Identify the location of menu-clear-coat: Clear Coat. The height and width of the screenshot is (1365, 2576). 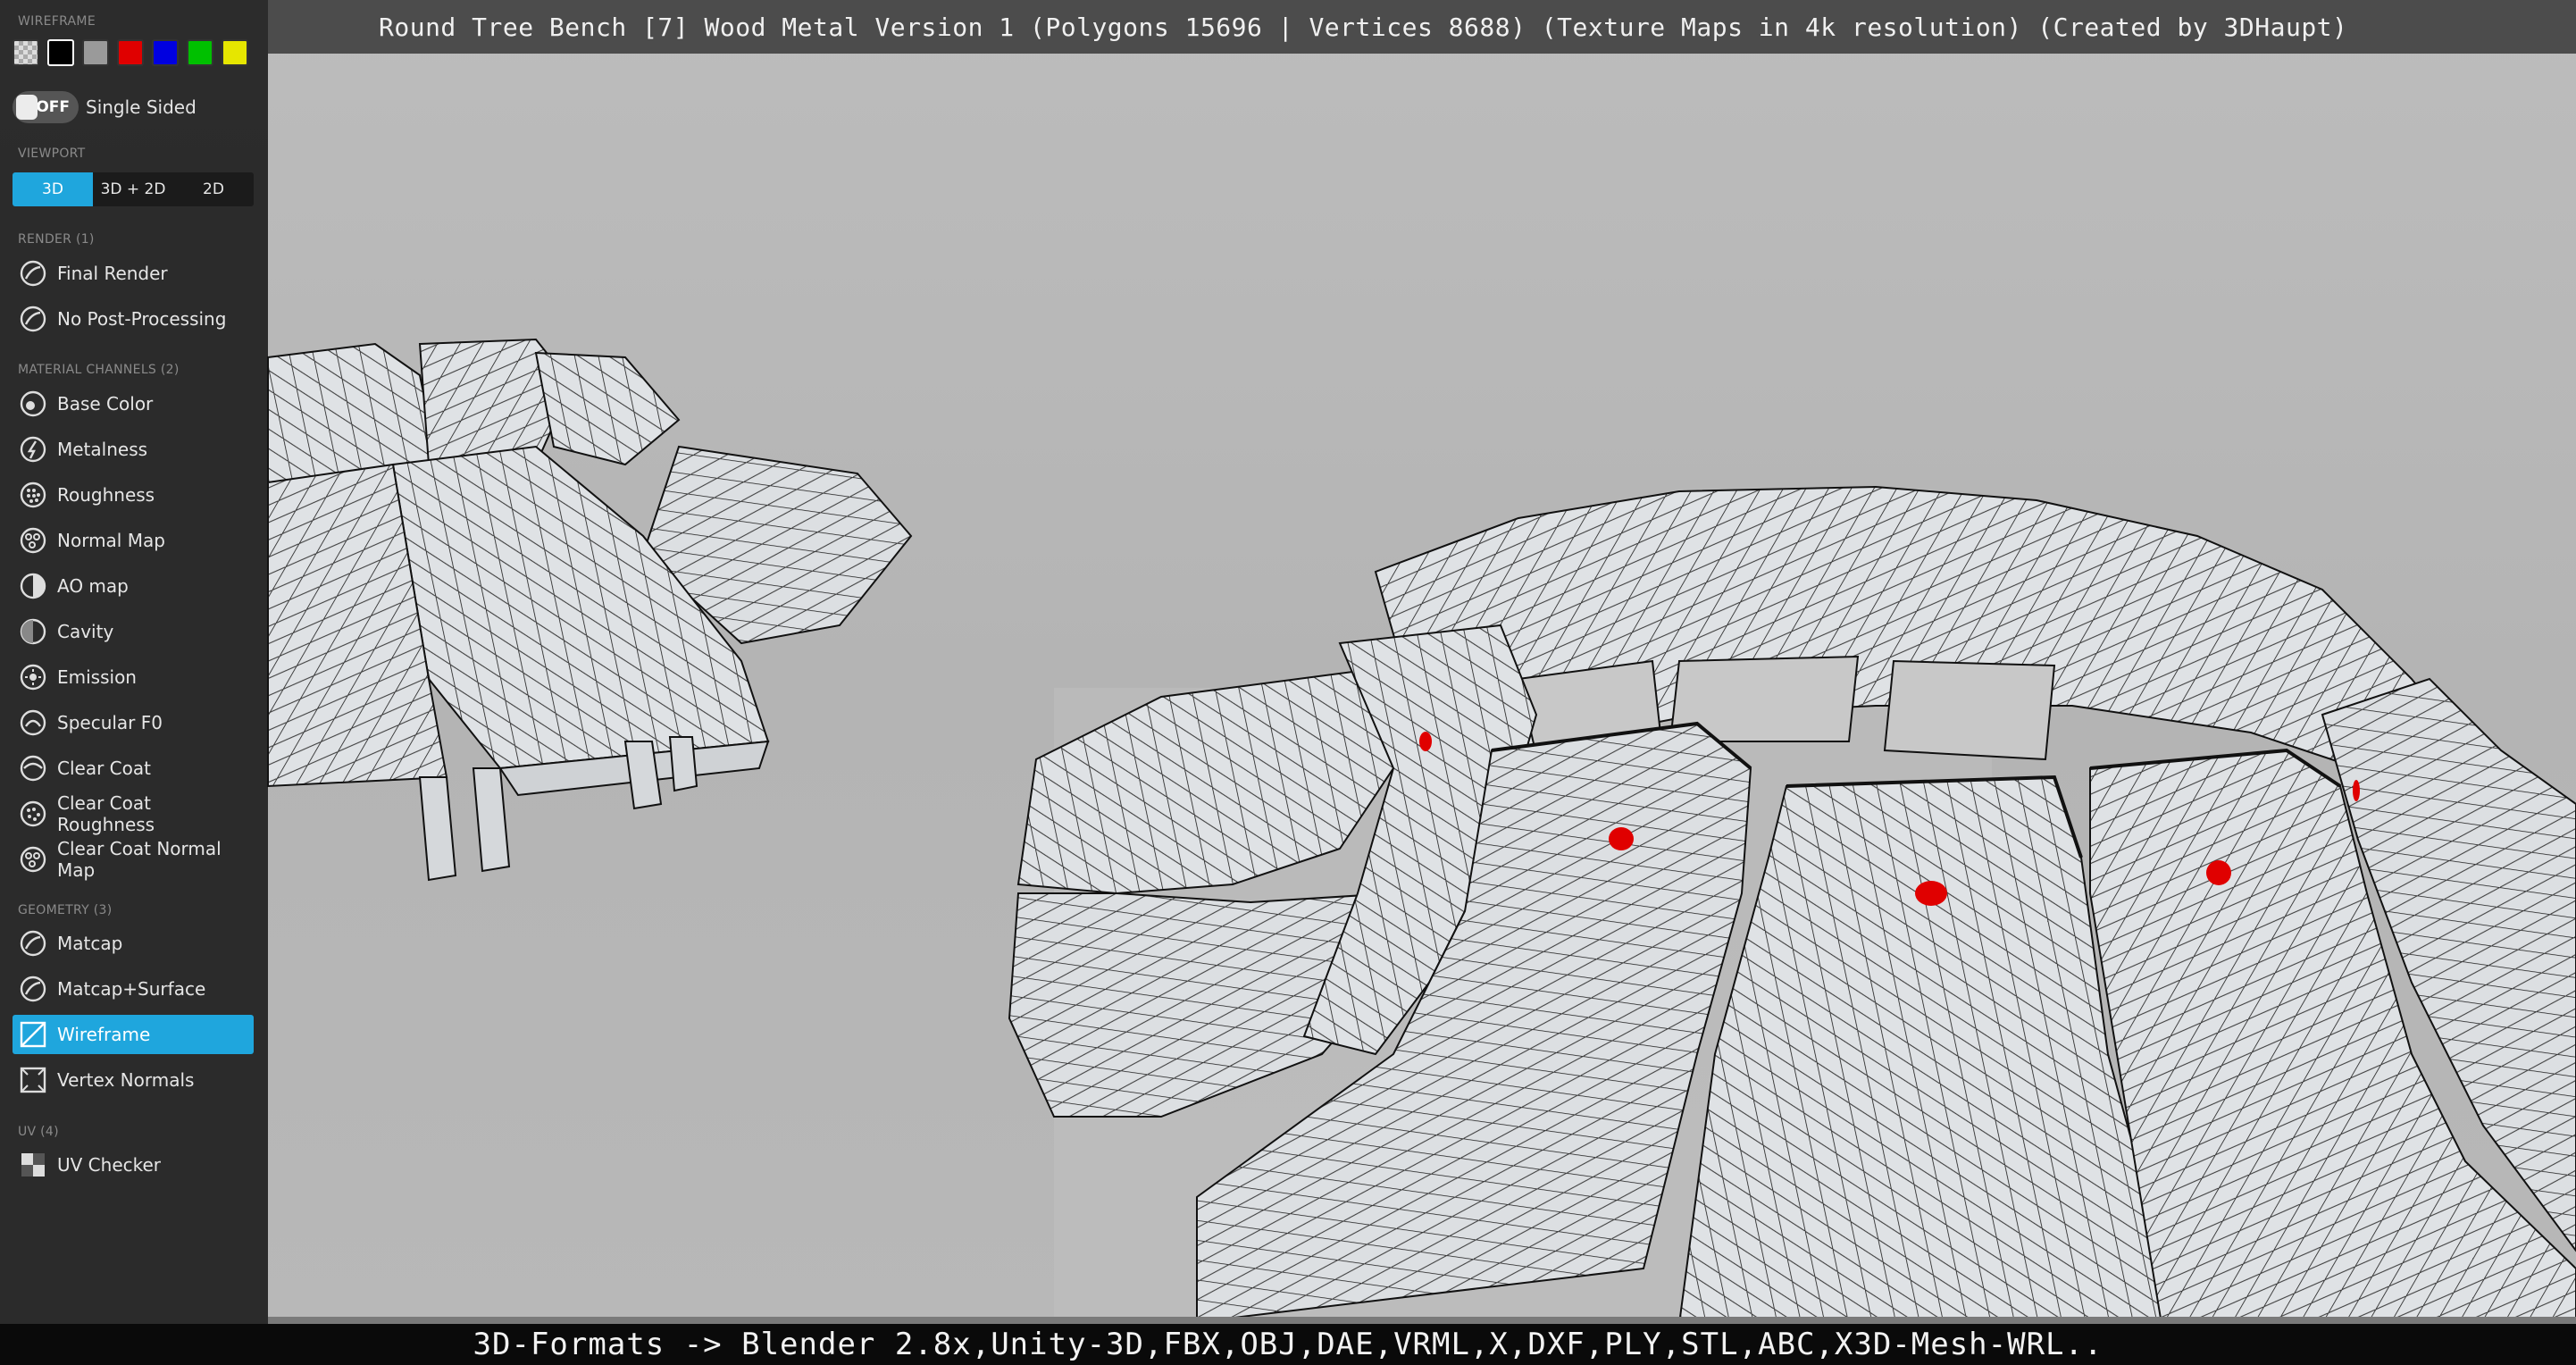
(134, 769).